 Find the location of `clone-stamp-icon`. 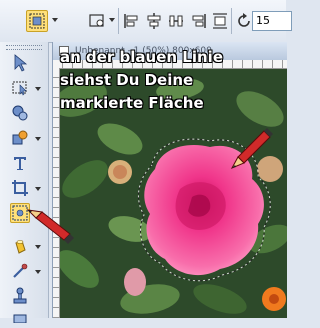

clone-stamp-icon is located at coordinates (20, 295).